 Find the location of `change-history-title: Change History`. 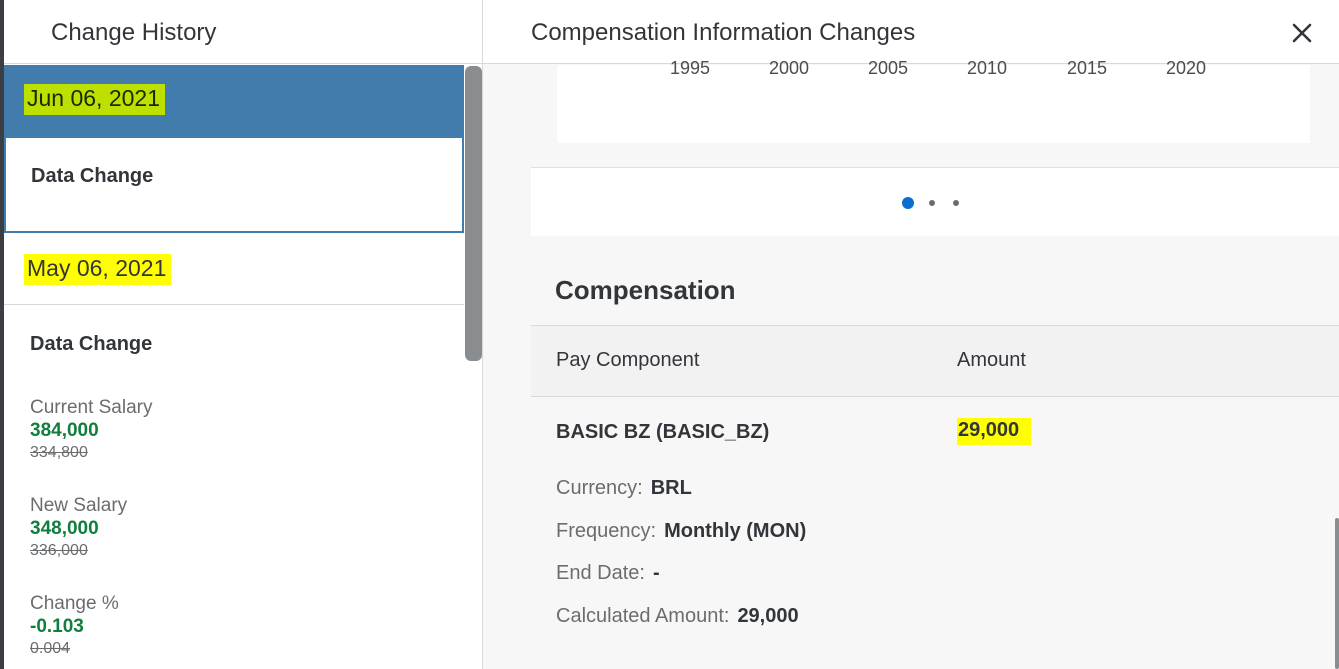

change-history-title: Change History is located at coordinates (134, 32).